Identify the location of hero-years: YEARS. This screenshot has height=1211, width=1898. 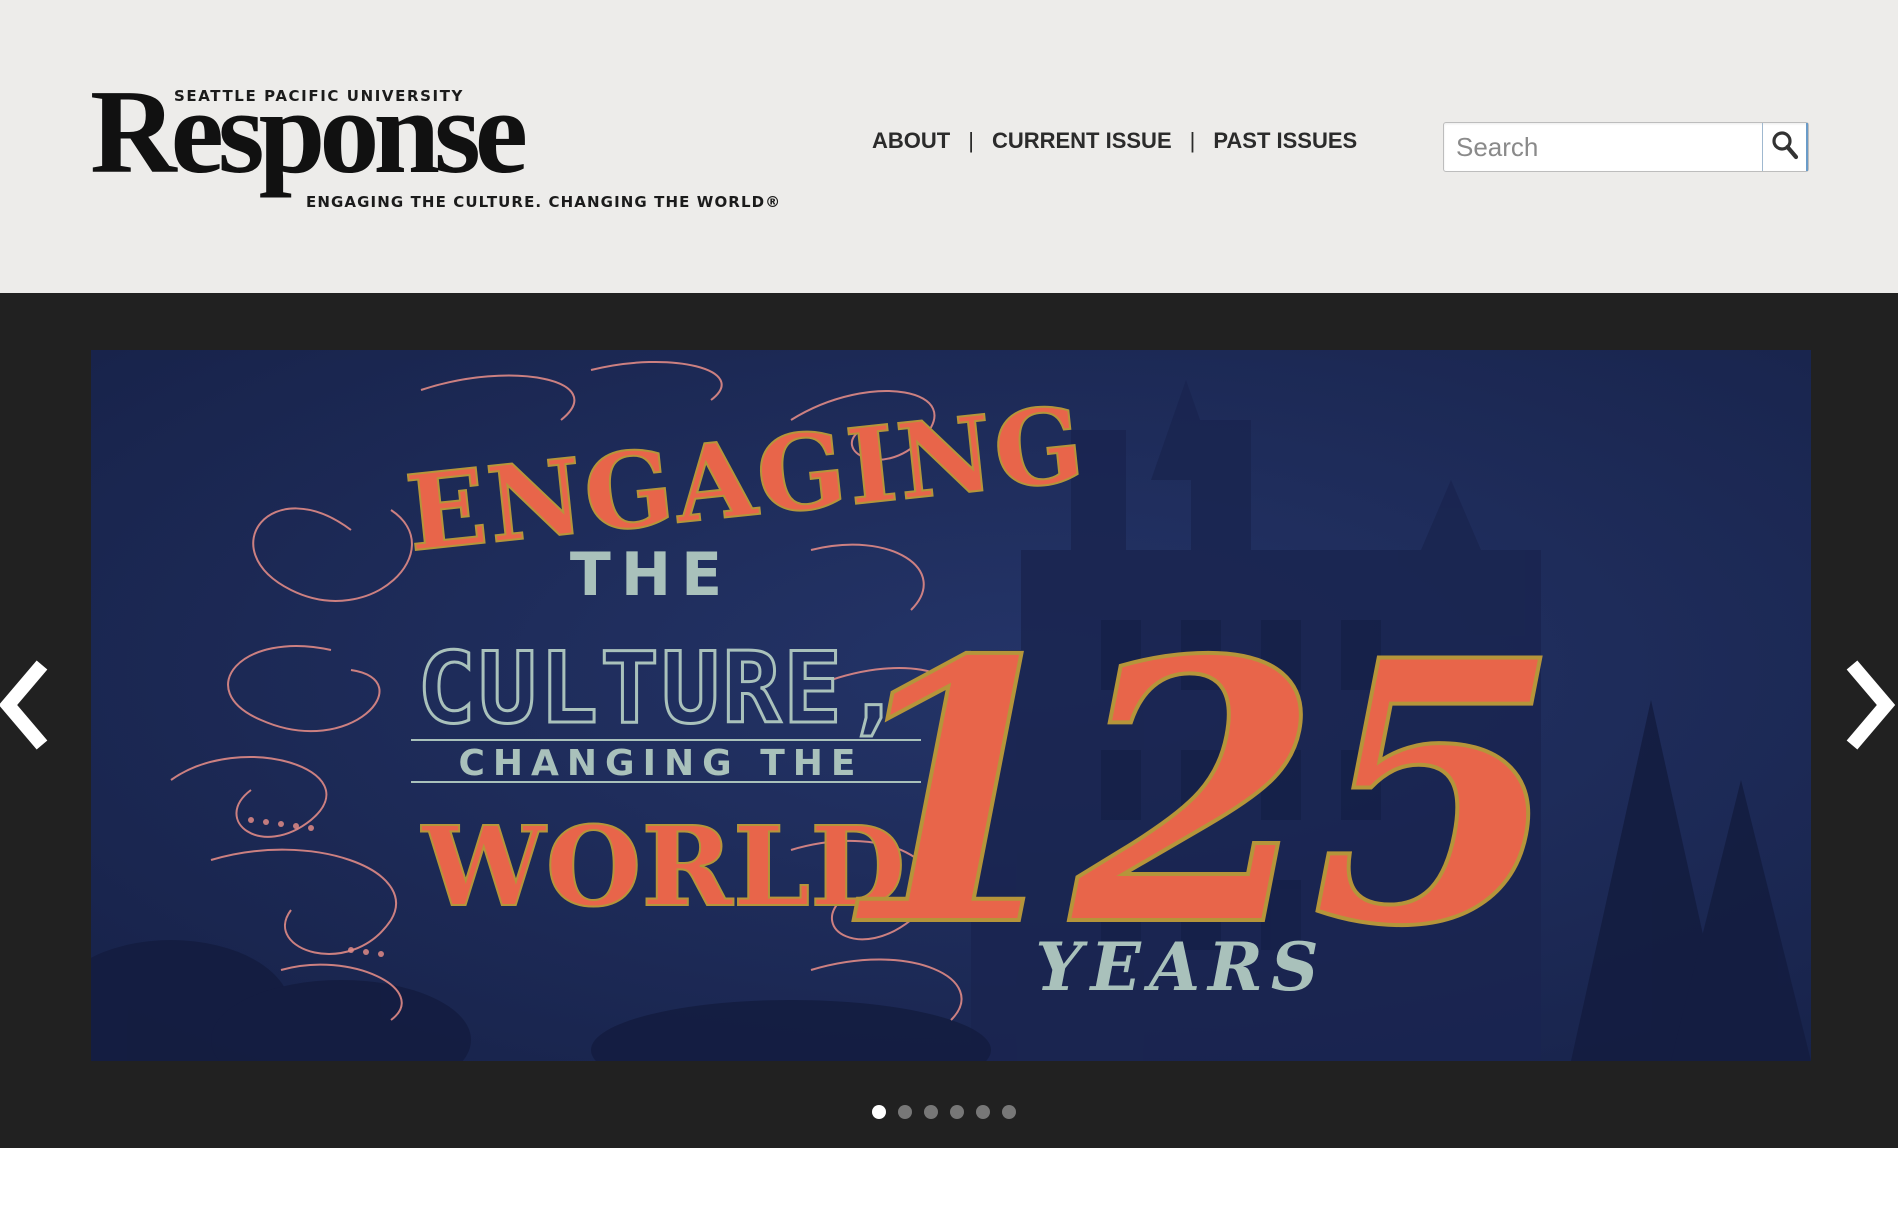
(1180, 967).